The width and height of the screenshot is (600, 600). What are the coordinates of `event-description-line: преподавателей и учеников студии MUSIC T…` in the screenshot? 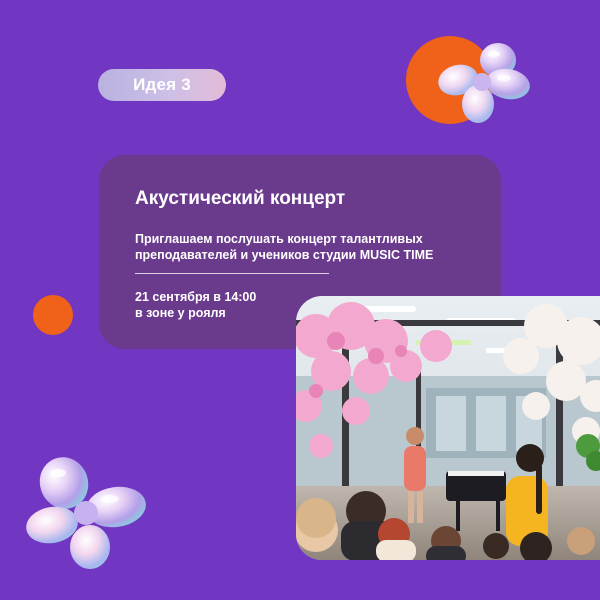 It's located at (284, 255).